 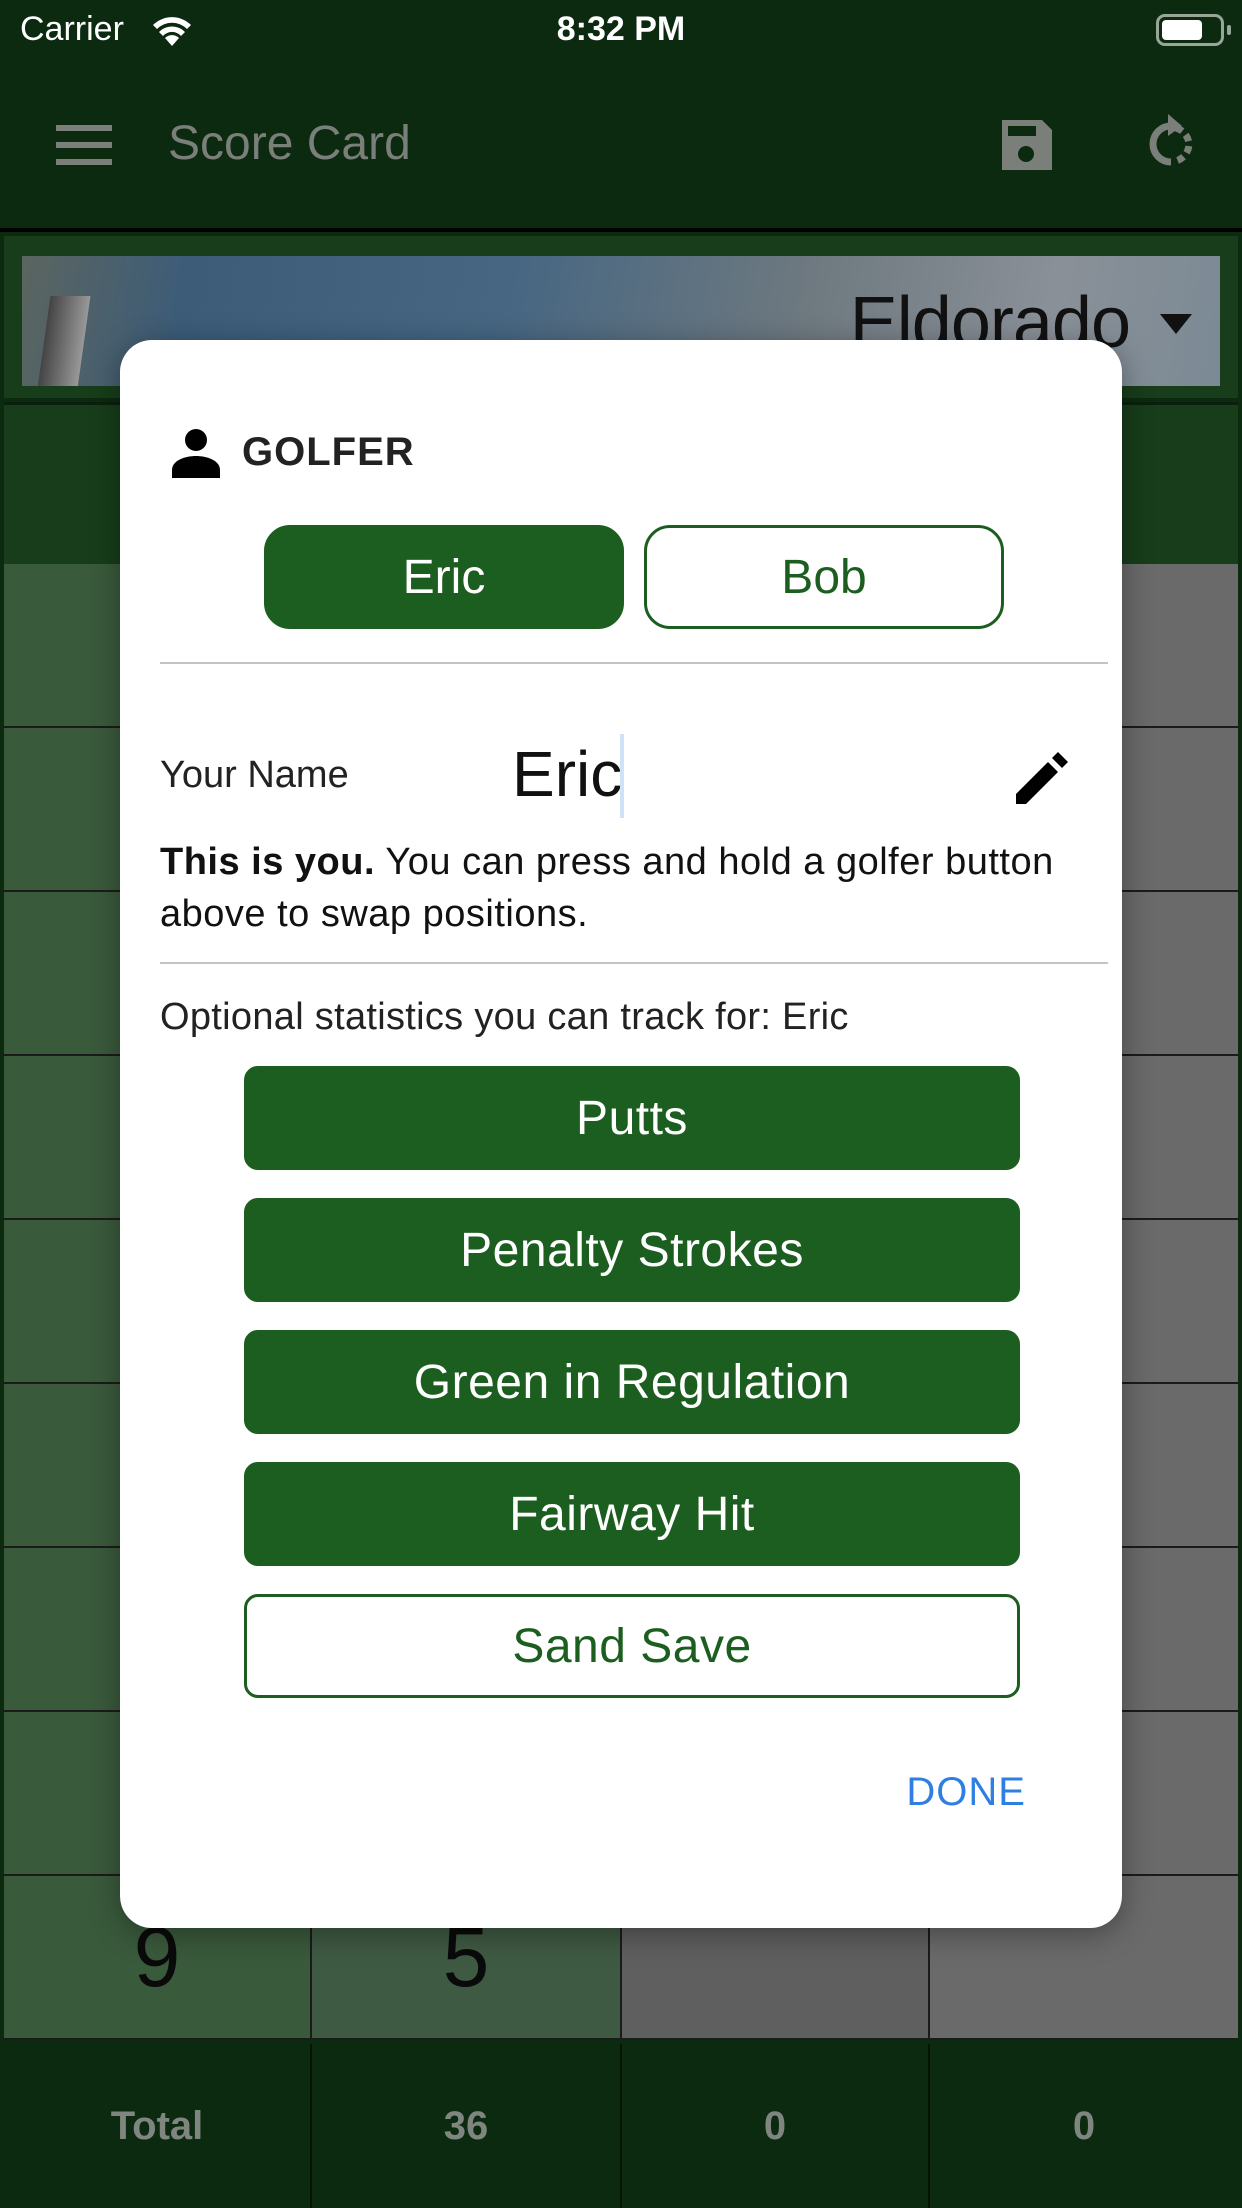 I want to click on page-title: Score Card, so click(x=289, y=143).